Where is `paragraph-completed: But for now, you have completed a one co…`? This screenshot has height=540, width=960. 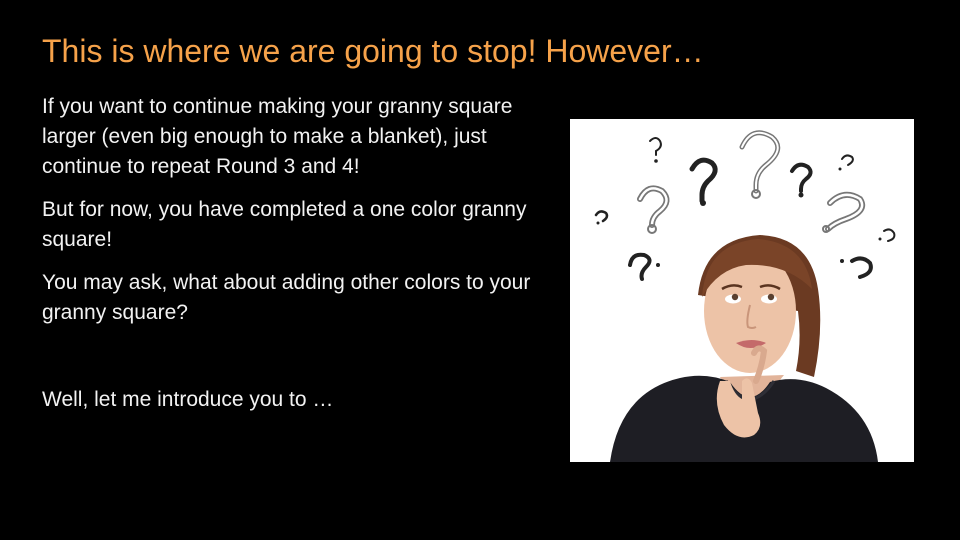 paragraph-completed: But for now, you have completed a one co… is located at coordinates (284, 224).